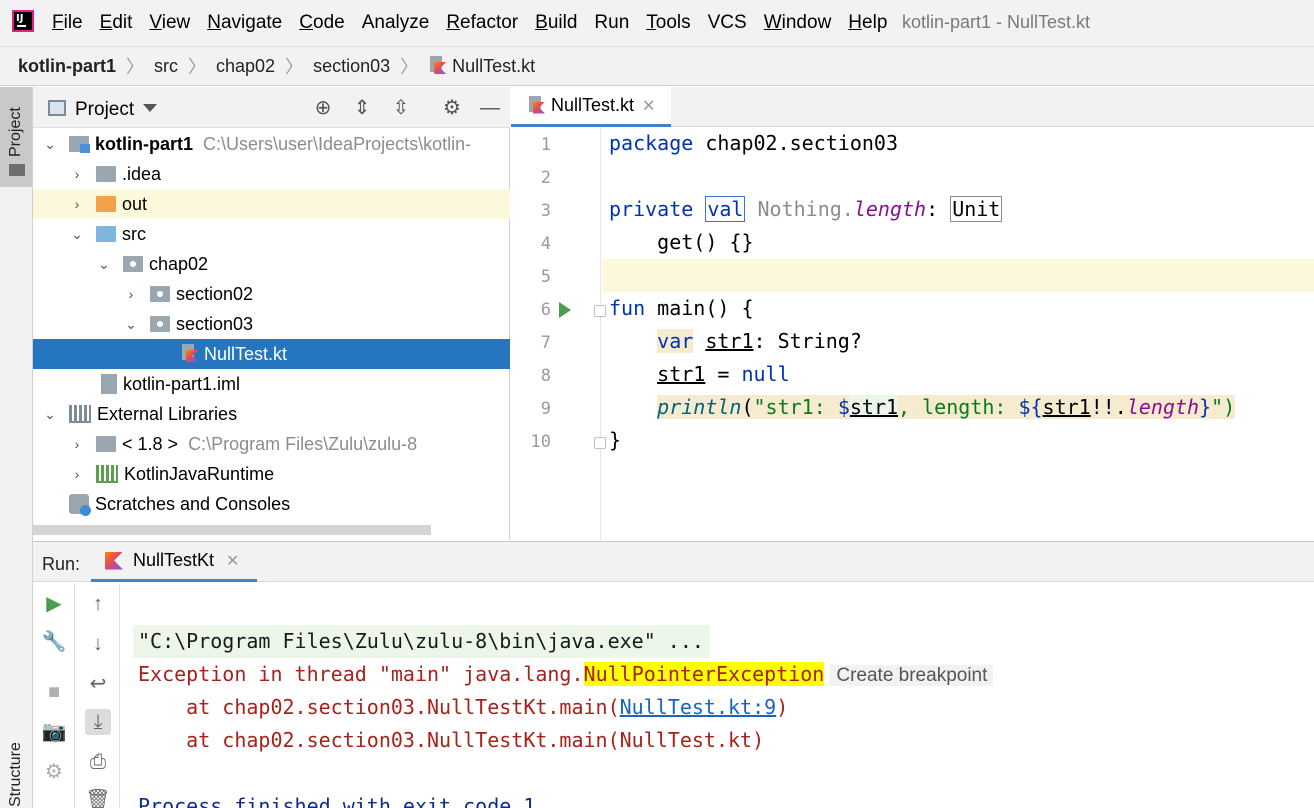 Image resolution: width=1314 pixels, height=808 pixels. What do you see at coordinates (798, 23) in the screenshot?
I see `menu-window: Window` at bounding box center [798, 23].